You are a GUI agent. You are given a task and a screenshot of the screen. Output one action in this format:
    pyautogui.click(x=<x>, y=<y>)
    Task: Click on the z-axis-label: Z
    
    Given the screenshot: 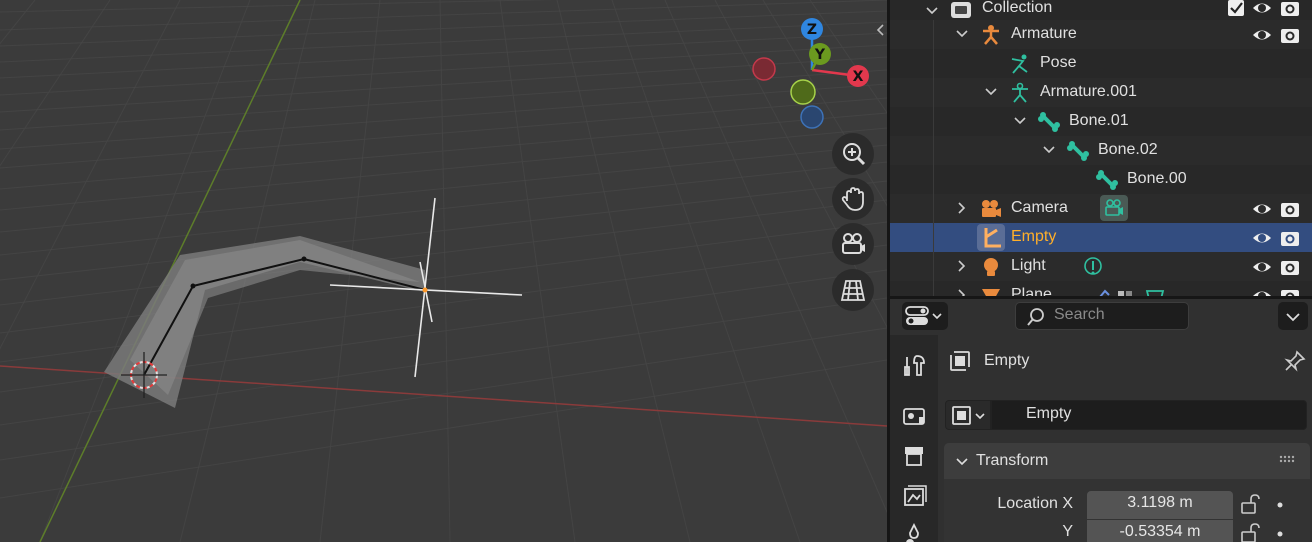 What is the action you would take?
    pyautogui.click(x=812, y=30)
    